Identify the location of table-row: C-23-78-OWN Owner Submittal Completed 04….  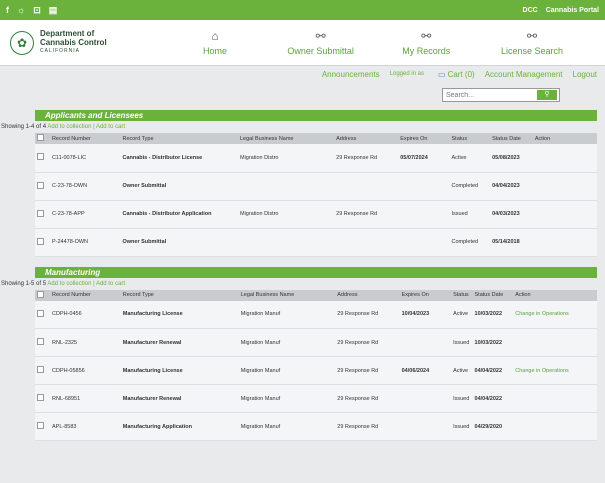
(316, 186).